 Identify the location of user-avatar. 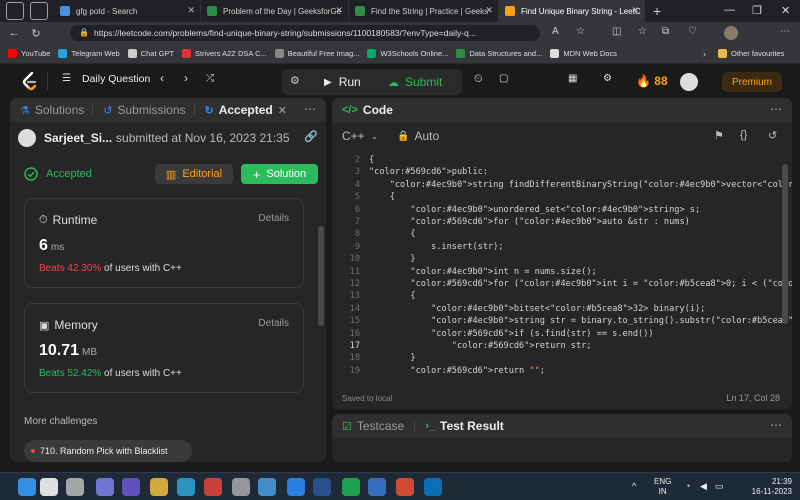
(689, 82).